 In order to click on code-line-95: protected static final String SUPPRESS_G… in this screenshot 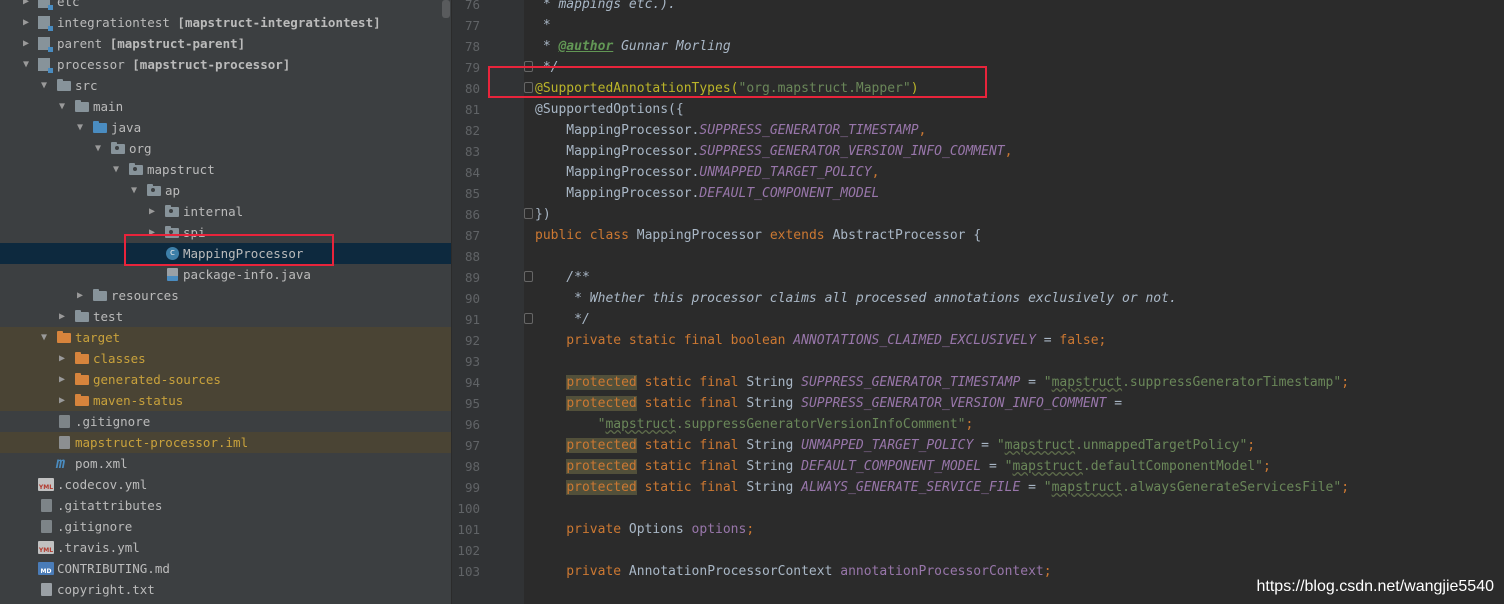, I will do `click(828, 403)`.